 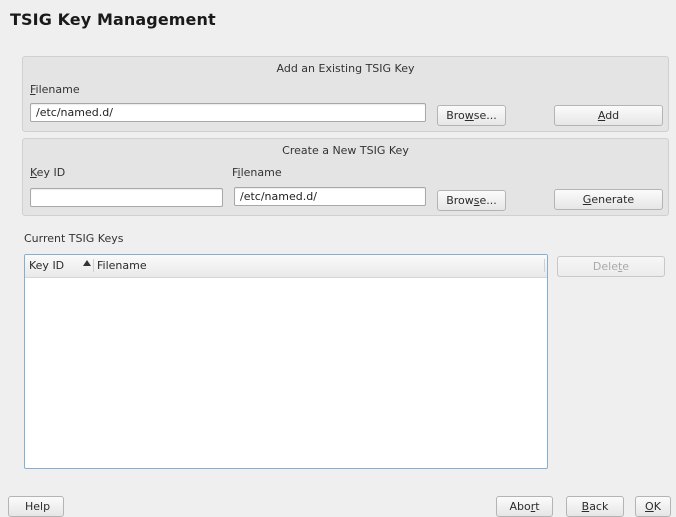 What do you see at coordinates (345, 68) in the screenshot?
I see `add-existing-key-title: Add an Existing TSIG Key` at bounding box center [345, 68].